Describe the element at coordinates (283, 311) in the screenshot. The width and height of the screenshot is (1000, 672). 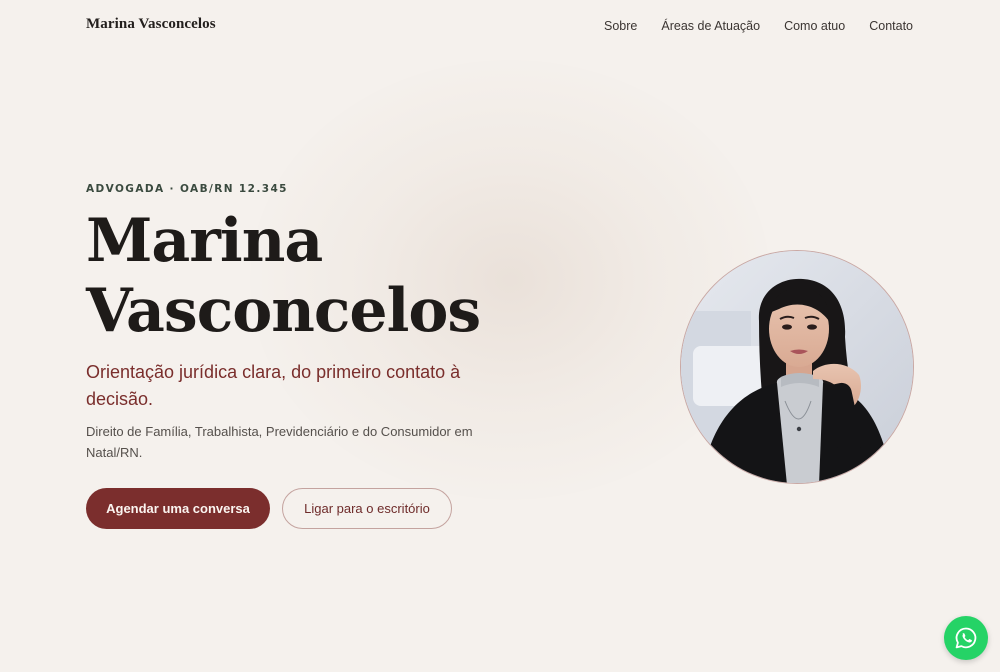
I see `hero-title-line-2: Vasconcelos` at that location.